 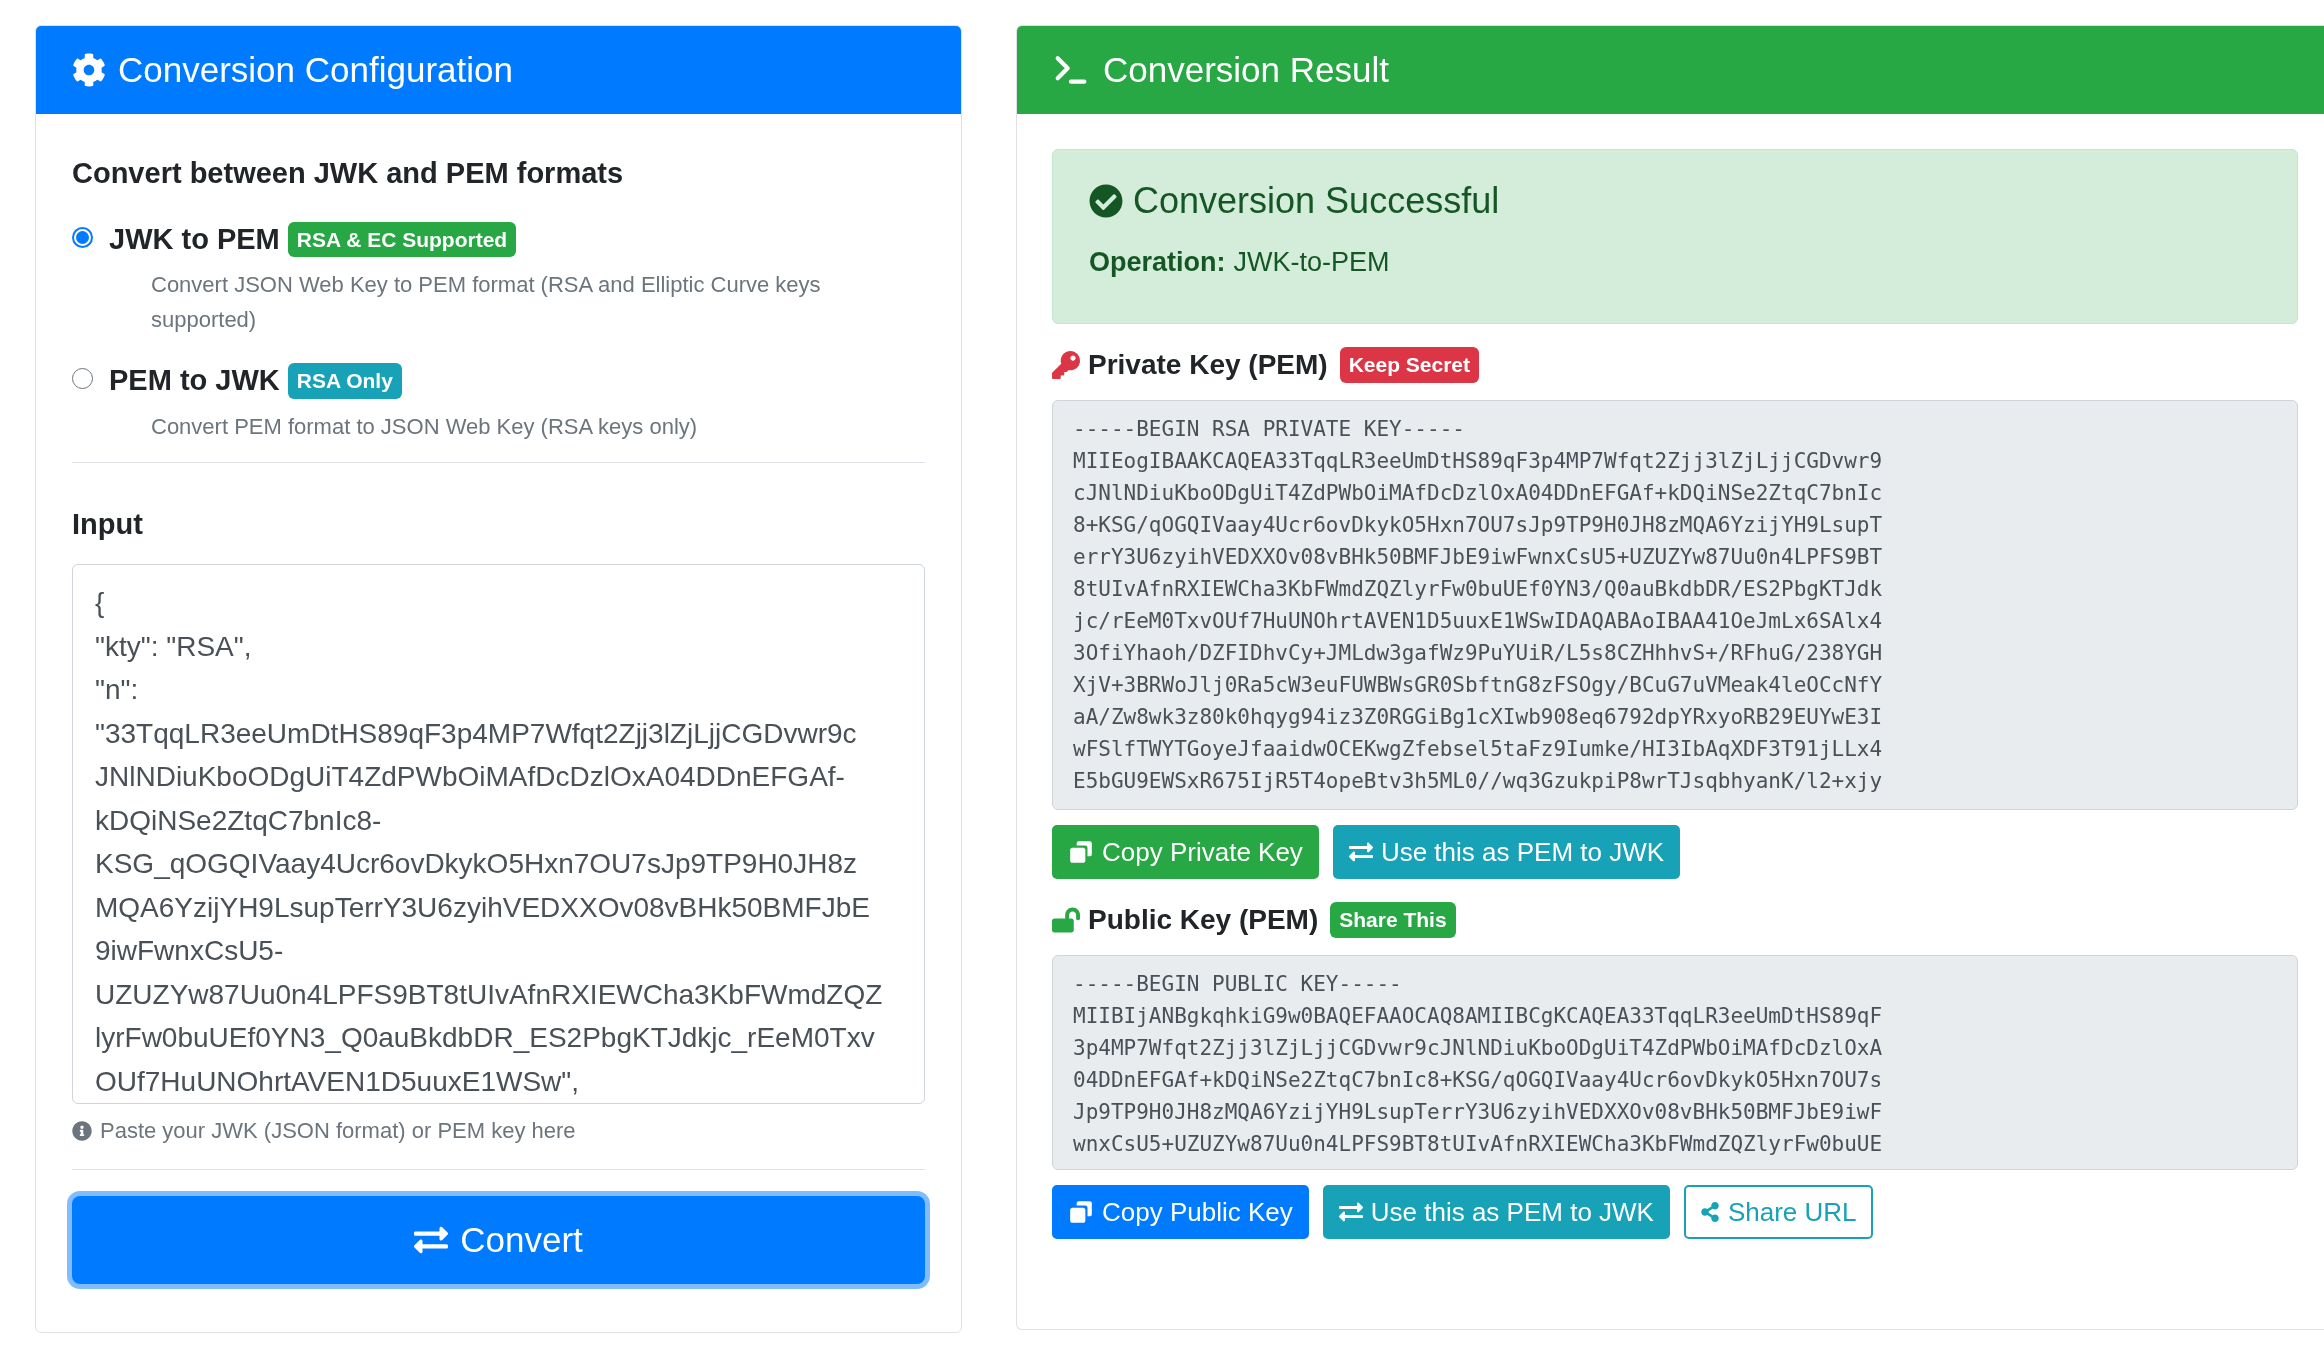 What do you see at coordinates (402, 239) in the screenshot?
I see `tag: RSA & EC Supported` at bounding box center [402, 239].